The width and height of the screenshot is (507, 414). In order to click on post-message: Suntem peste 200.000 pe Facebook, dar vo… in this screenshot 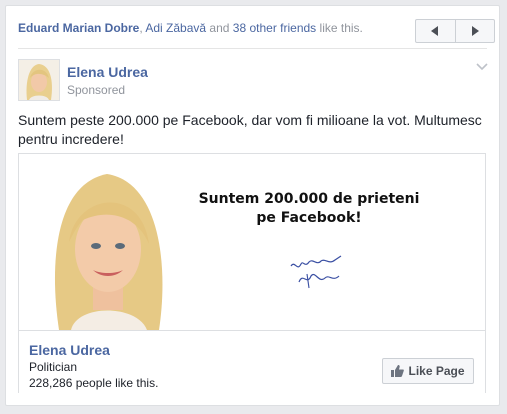, I will do `click(250, 129)`.